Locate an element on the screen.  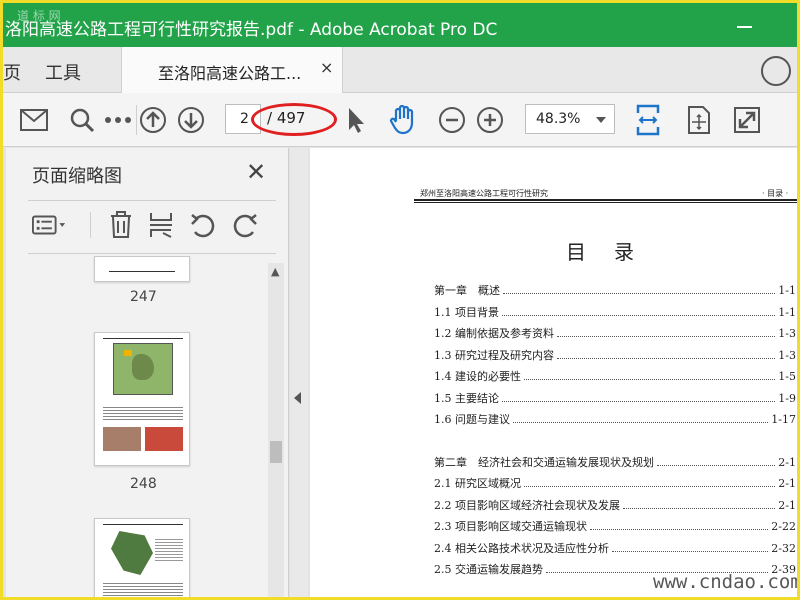
help-icon is located at coordinates (776, 71).